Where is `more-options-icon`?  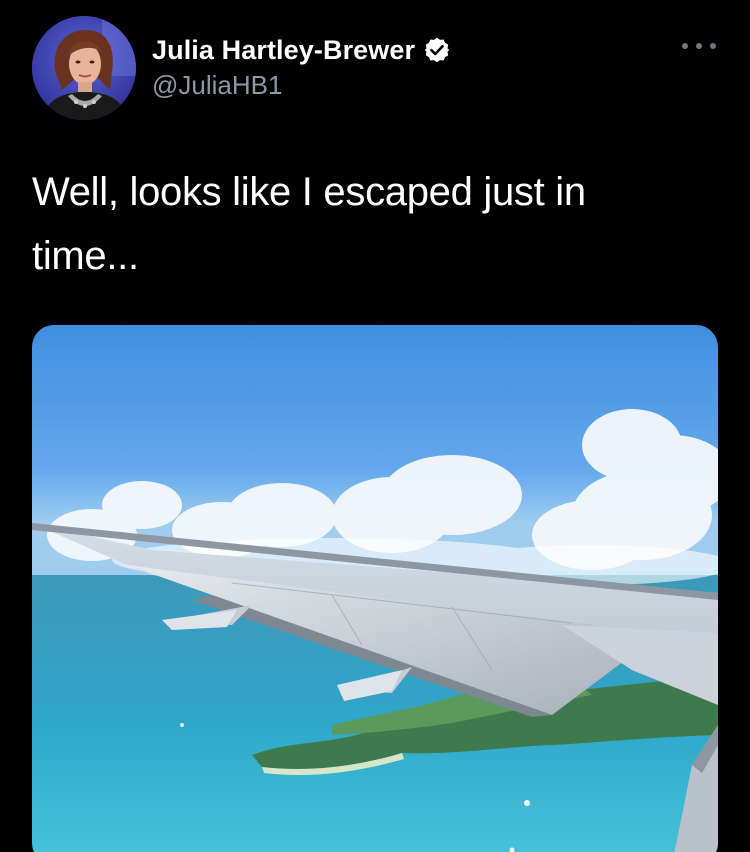 more-options-icon is located at coordinates (699, 46).